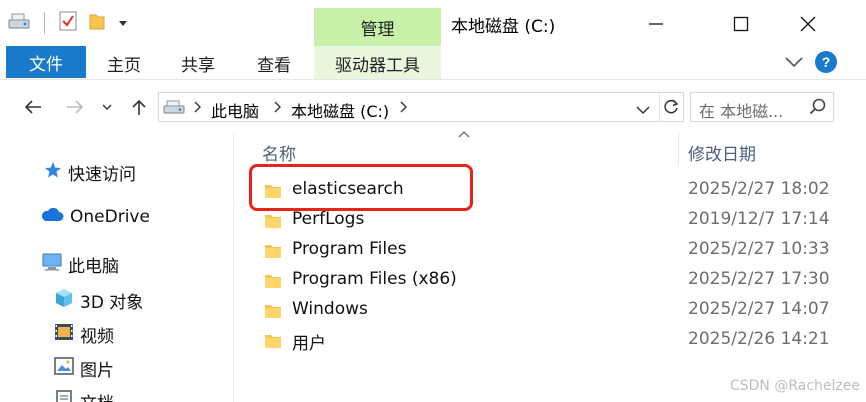 The height and width of the screenshot is (402, 866). What do you see at coordinates (656, 24) in the screenshot?
I see `minimize-button` at bounding box center [656, 24].